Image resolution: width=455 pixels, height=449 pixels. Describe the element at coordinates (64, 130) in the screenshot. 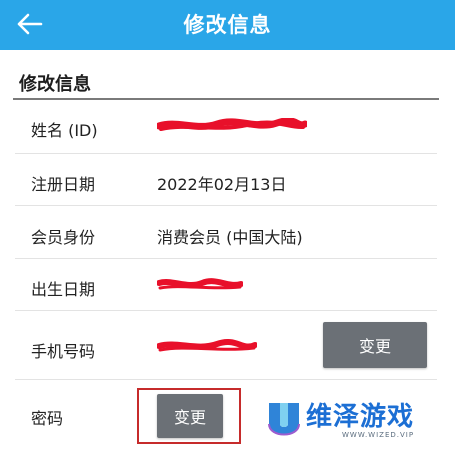

I see `name-id-label: 姓名 (ID)` at that location.